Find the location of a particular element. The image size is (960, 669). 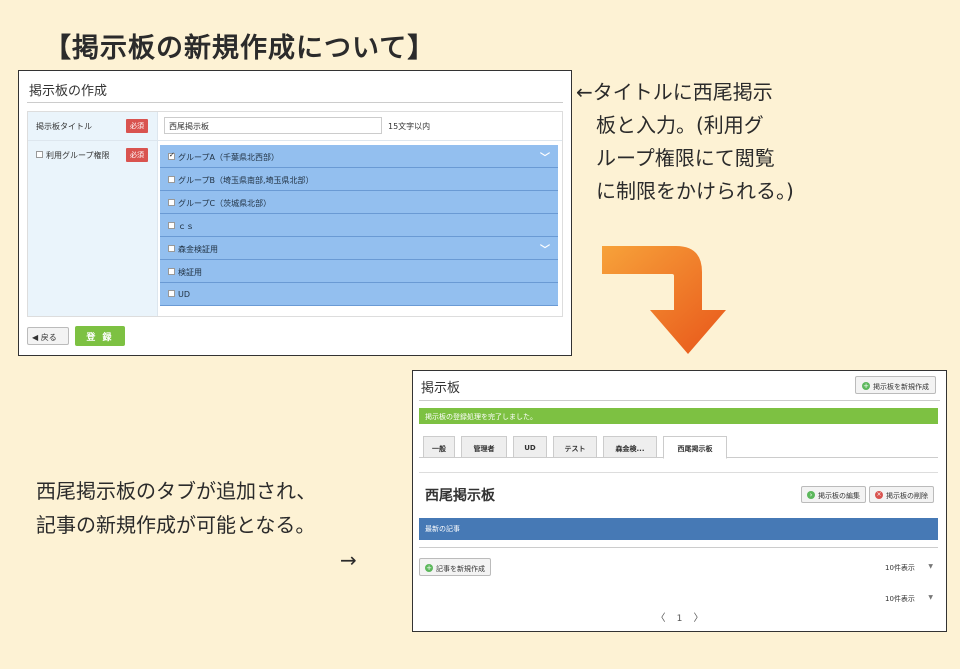

group-b-label: グループB（埼玉県南部,埼玉県北部） is located at coordinates (246, 180).